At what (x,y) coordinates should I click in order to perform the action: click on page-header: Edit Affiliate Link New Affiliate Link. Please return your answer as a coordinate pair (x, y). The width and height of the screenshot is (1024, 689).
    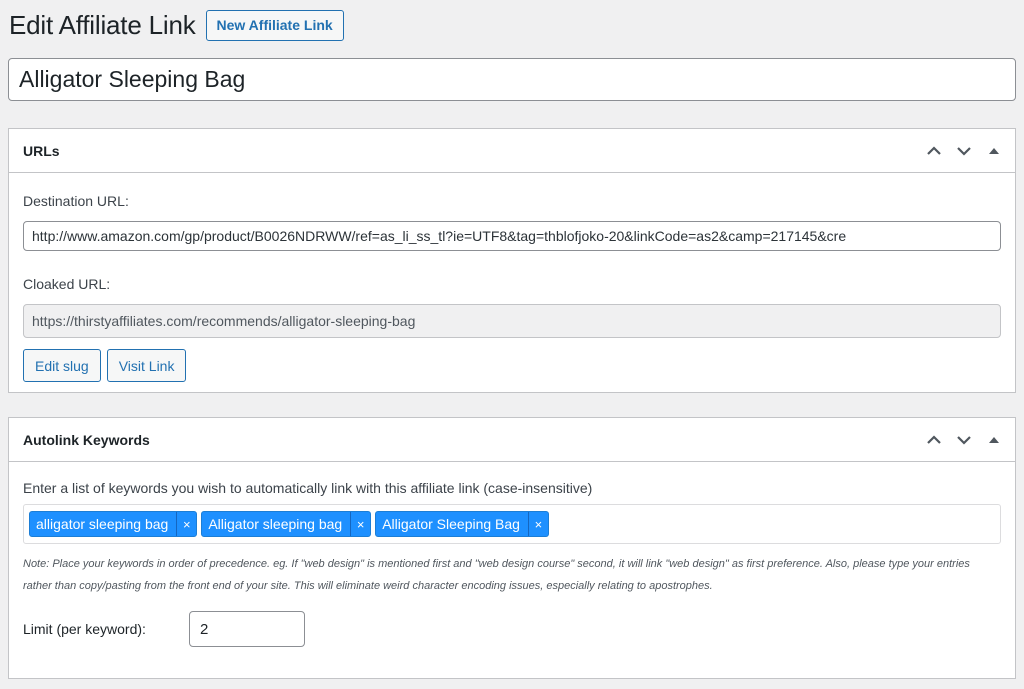
    Looking at the image, I should click on (512, 25).